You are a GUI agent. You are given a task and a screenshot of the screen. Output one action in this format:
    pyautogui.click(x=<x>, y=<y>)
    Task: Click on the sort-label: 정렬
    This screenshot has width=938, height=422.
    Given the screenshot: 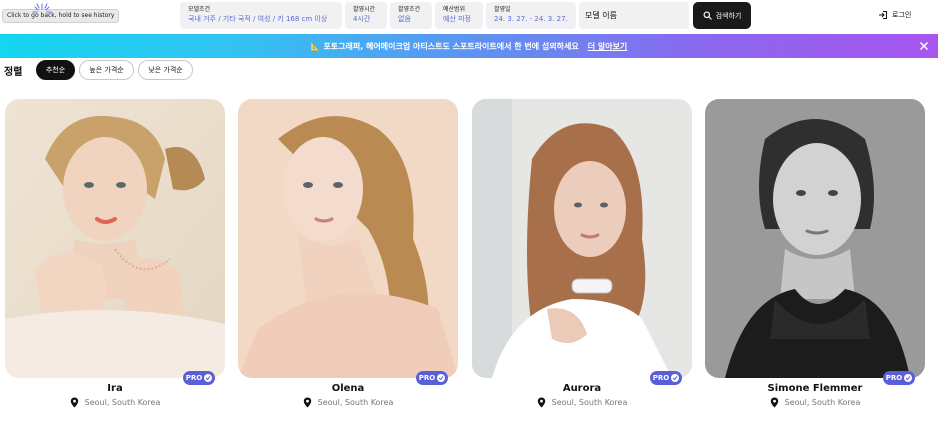 What is the action you would take?
    pyautogui.click(x=13, y=72)
    